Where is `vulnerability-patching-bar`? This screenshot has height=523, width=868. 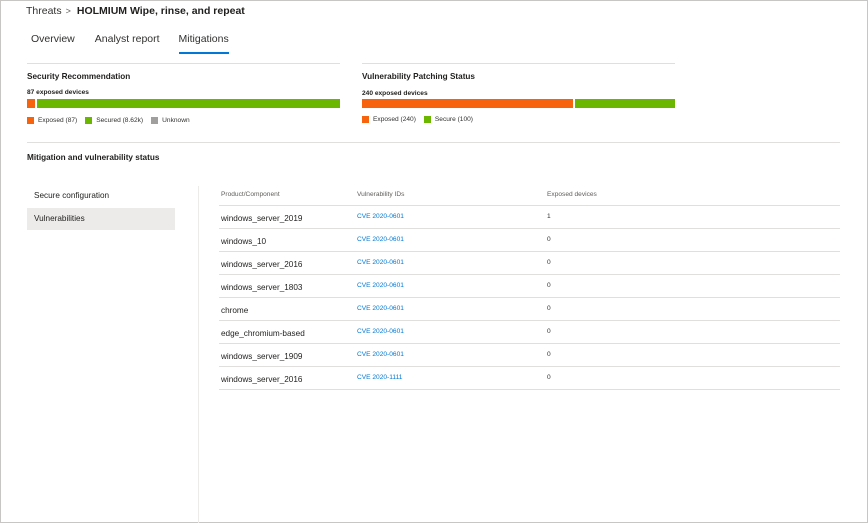 vulnerability-patching-bar is located at coordinates (518, 103).